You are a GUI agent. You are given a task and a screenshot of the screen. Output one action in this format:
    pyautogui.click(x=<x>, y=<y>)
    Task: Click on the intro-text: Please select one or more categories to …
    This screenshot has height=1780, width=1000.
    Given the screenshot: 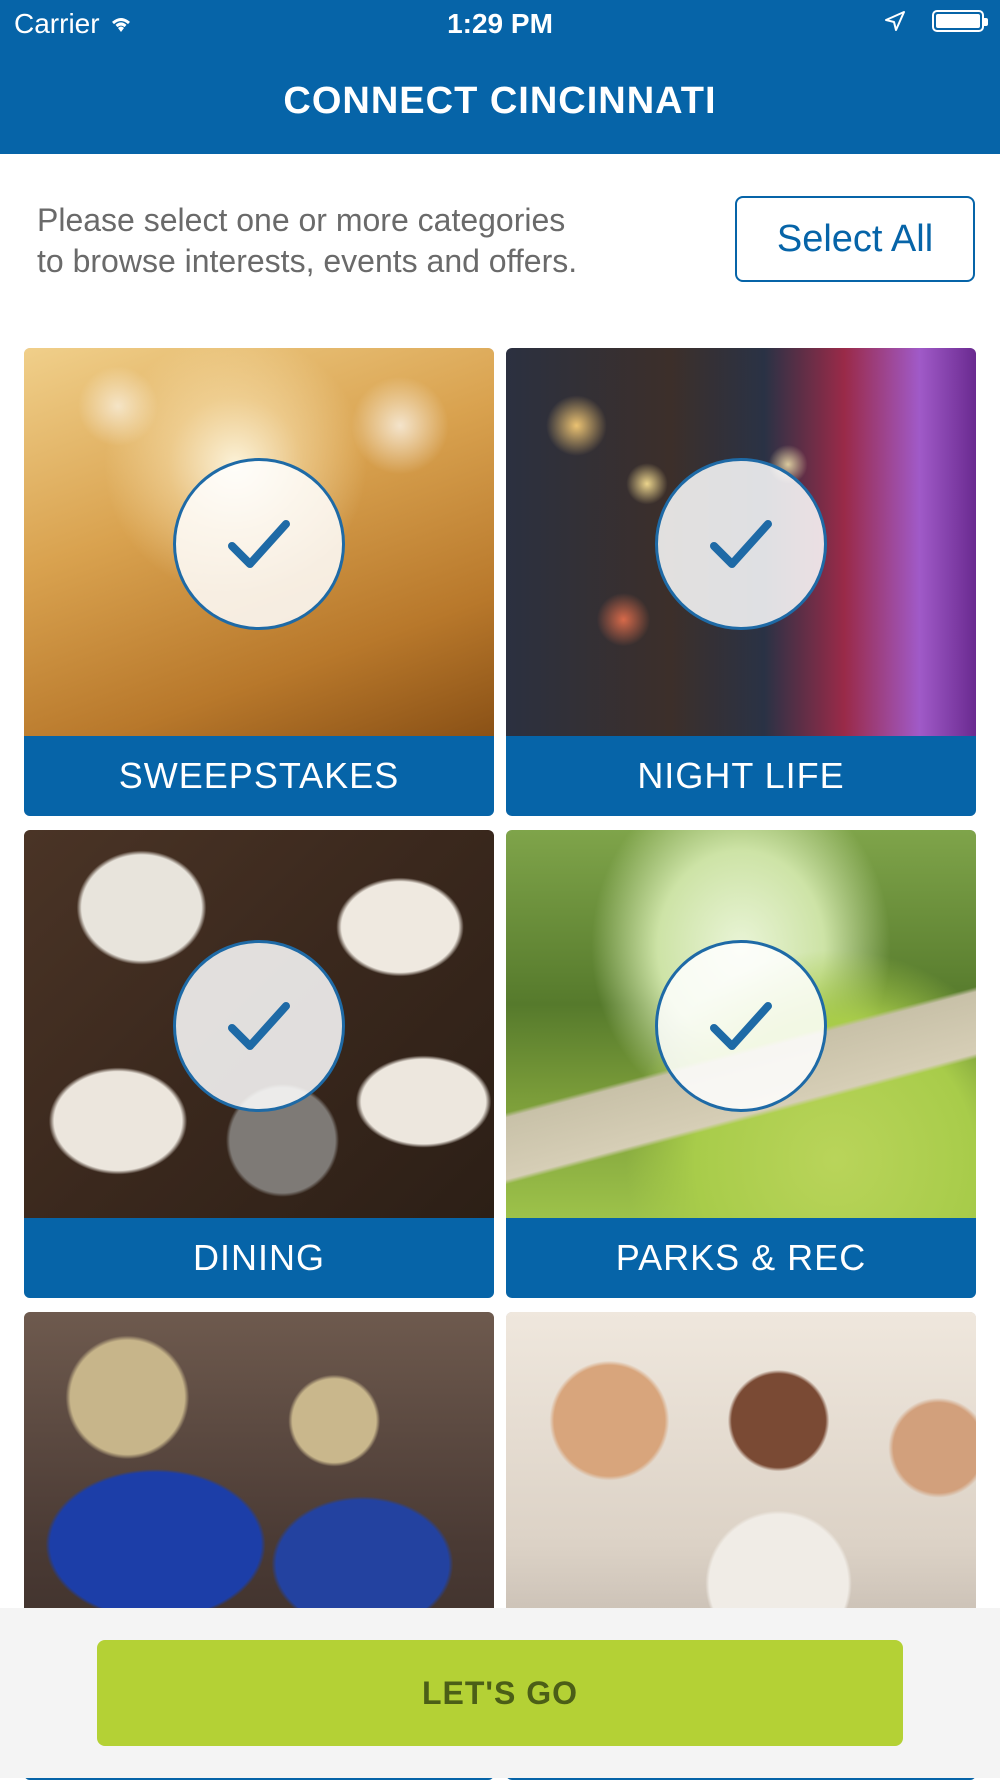 What is the action you would take?
    pyautogui.click(x=357, y=241)
    